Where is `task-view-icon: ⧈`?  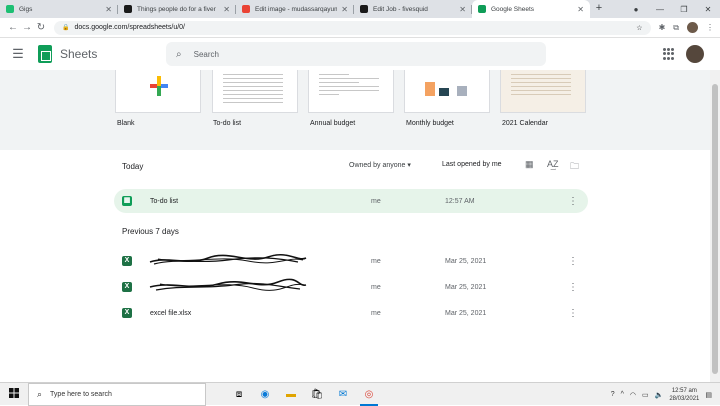 task-view-icon: ⧈ is located at coordinates (239, 394).